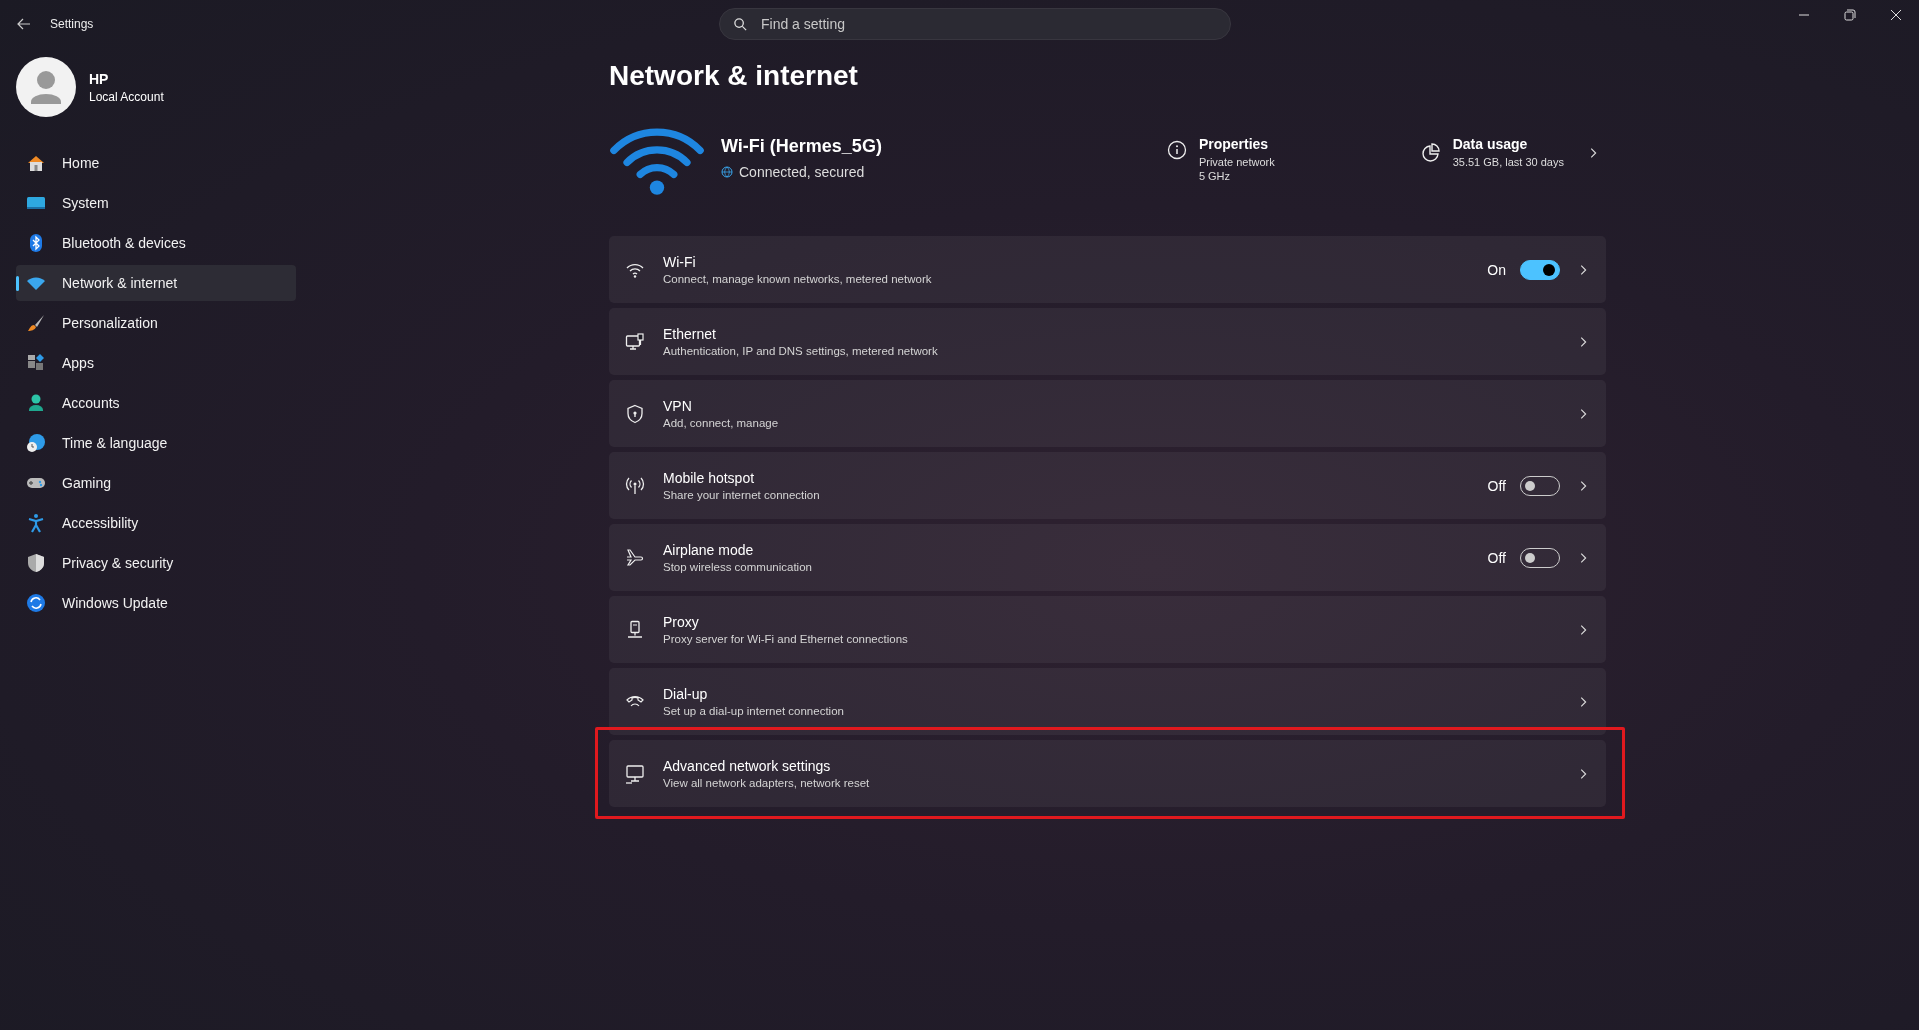  I want to click on properties-link: Properties Private network 5 GHz, so click(1220, 160).